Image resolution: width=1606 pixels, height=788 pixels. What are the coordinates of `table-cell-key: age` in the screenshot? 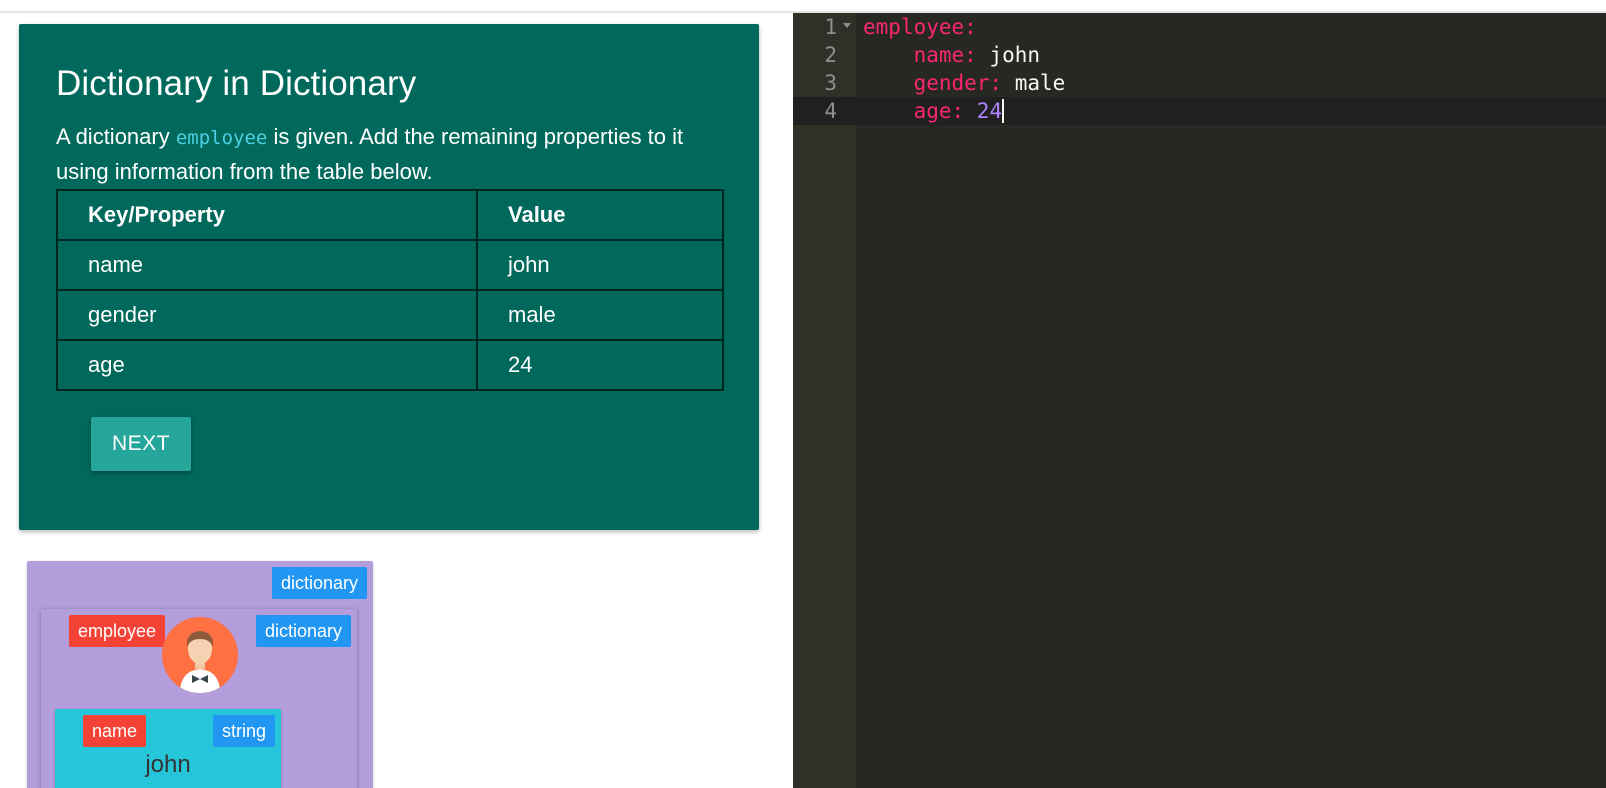 It's located at (267, 365).